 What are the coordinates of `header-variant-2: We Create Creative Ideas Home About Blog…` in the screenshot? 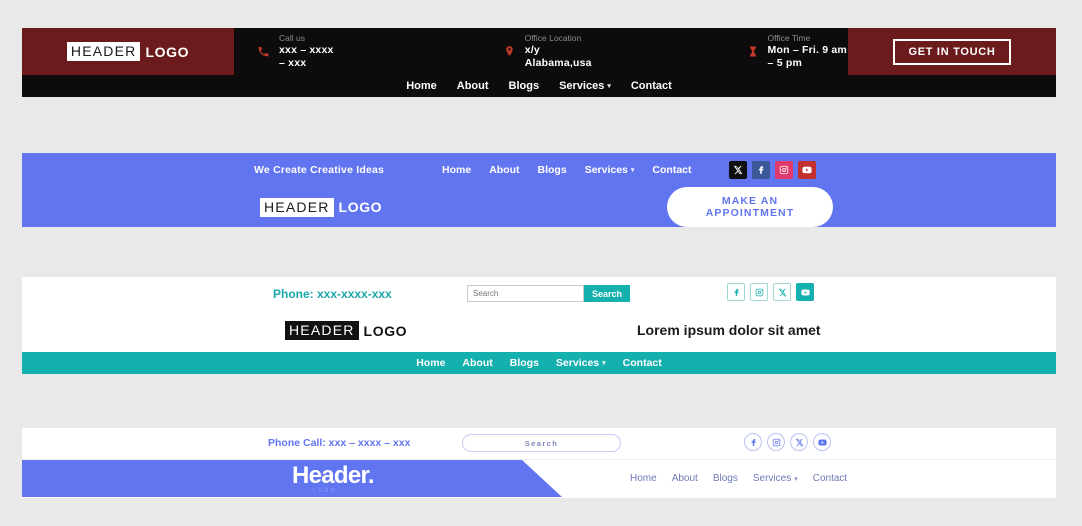 It's located at (539, 190).